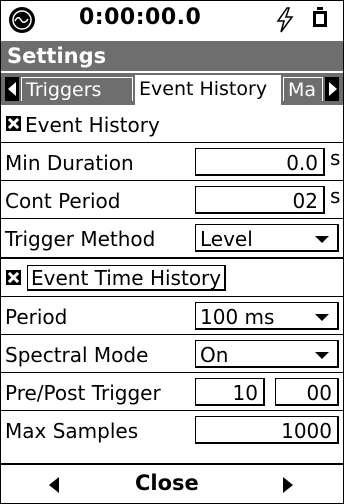  Describe the element at coordinates (22, 20) in the screenshot. I see `app-logo-icon` at that location.